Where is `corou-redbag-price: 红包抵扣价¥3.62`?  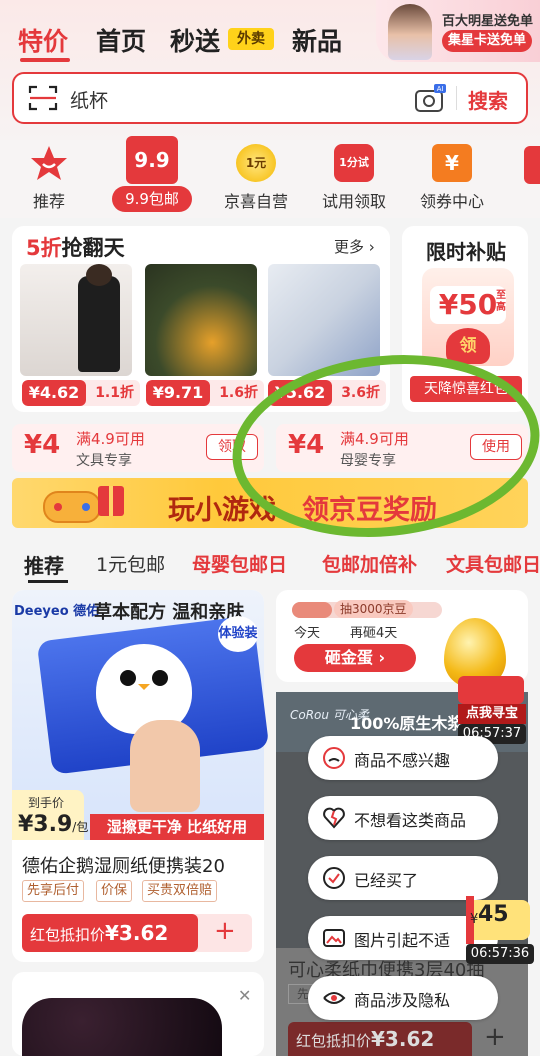
corou-redbag-price: 红包抵扣价¥3.62 is located at coordinates (380, 1039).